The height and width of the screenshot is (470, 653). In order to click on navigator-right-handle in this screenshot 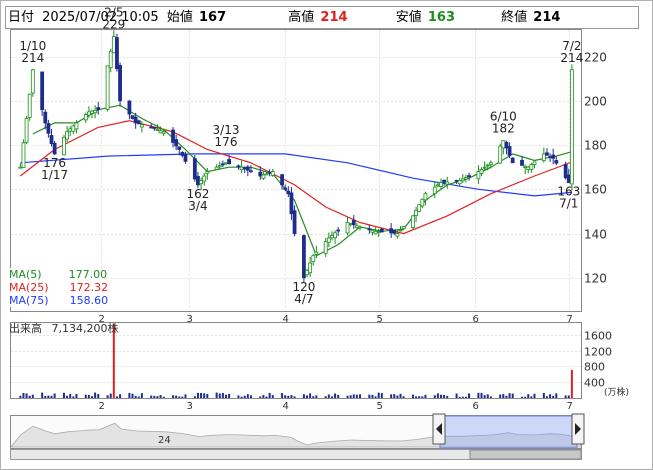, I will do `click(578, 429)`.